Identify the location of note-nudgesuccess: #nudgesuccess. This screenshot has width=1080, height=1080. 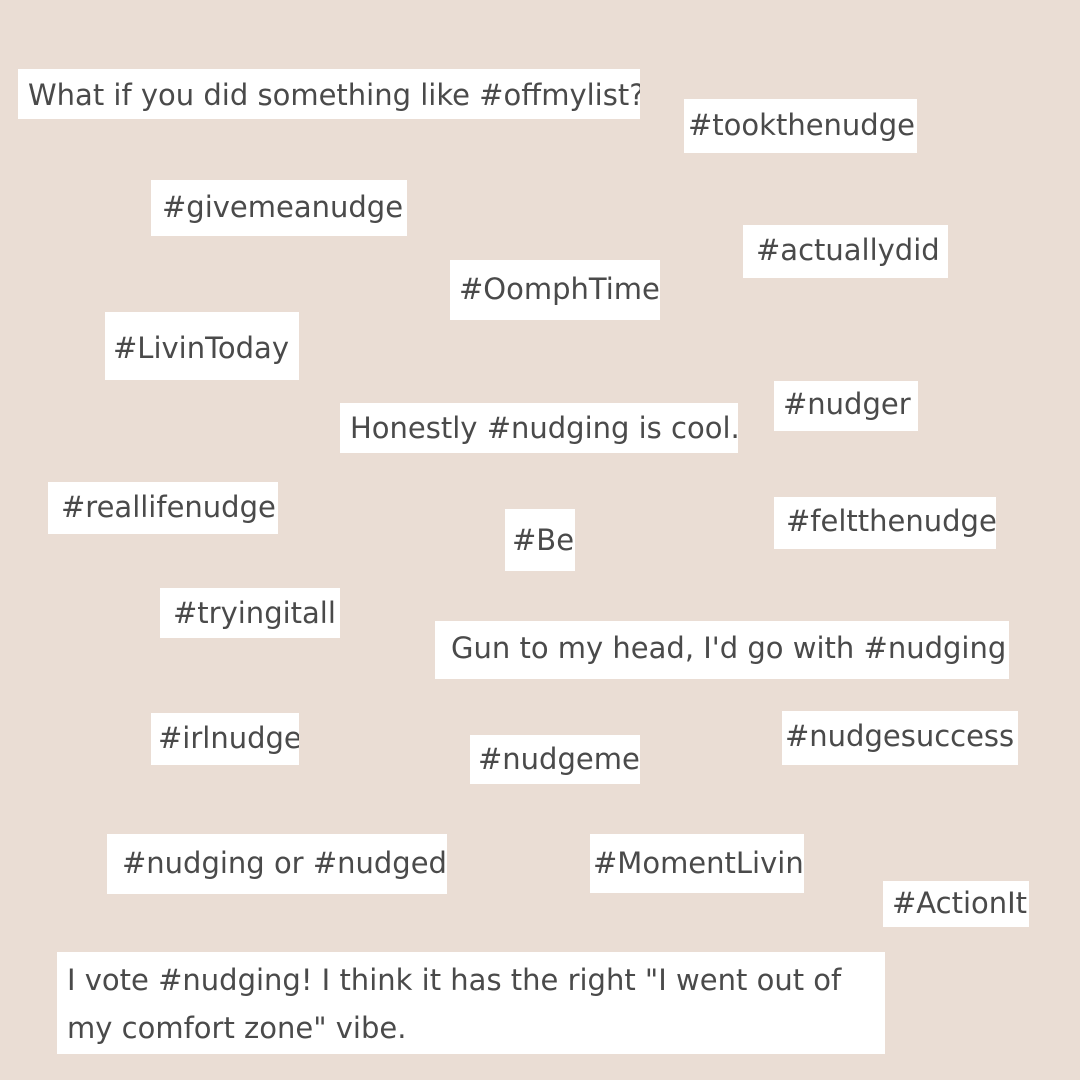
(900, 738).